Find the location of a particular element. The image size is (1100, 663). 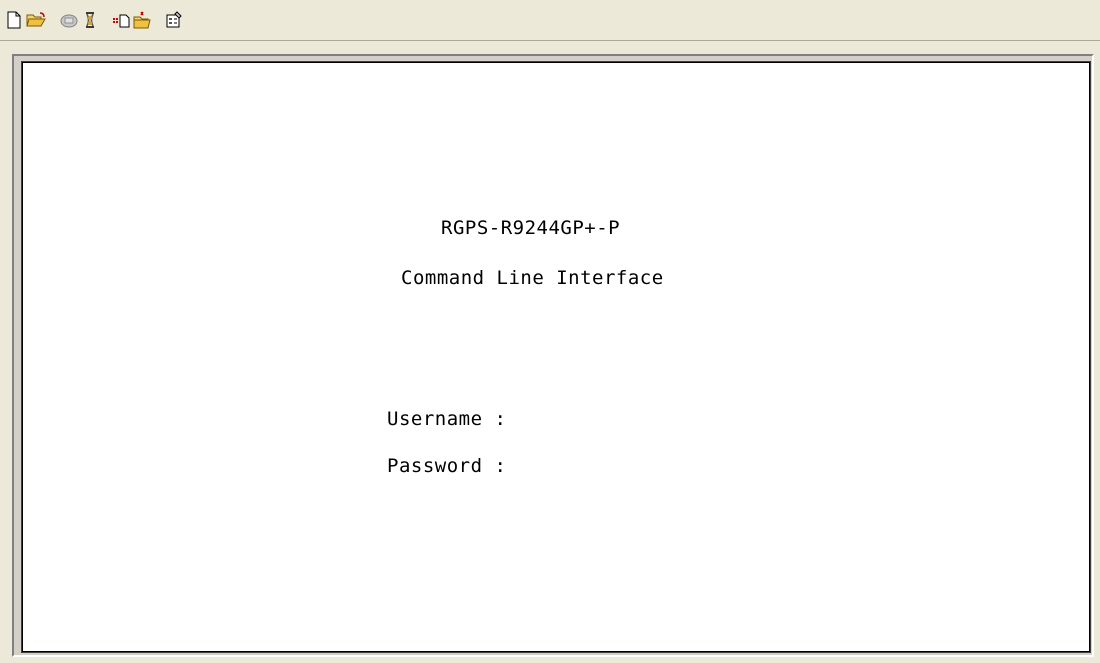

disconnect-icon is located at coordinates (90, 20).